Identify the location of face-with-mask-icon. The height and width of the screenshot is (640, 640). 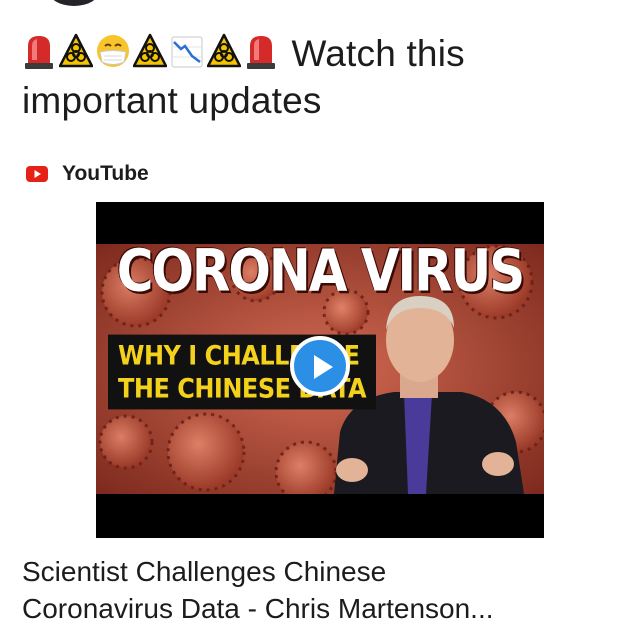
(113, 51).